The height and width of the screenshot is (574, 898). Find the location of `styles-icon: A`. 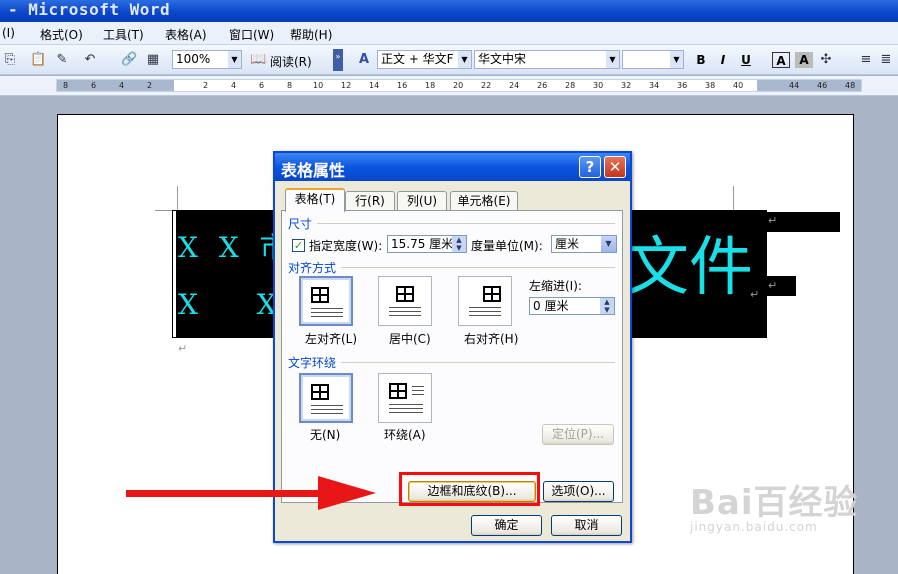

styles-icon: A is located at coordinates (364, 60).